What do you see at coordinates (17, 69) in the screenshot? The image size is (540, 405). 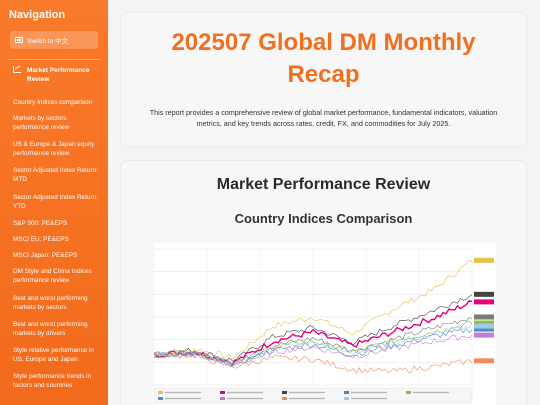 I see `line-chart-icon` at bounding box center [17, 69].